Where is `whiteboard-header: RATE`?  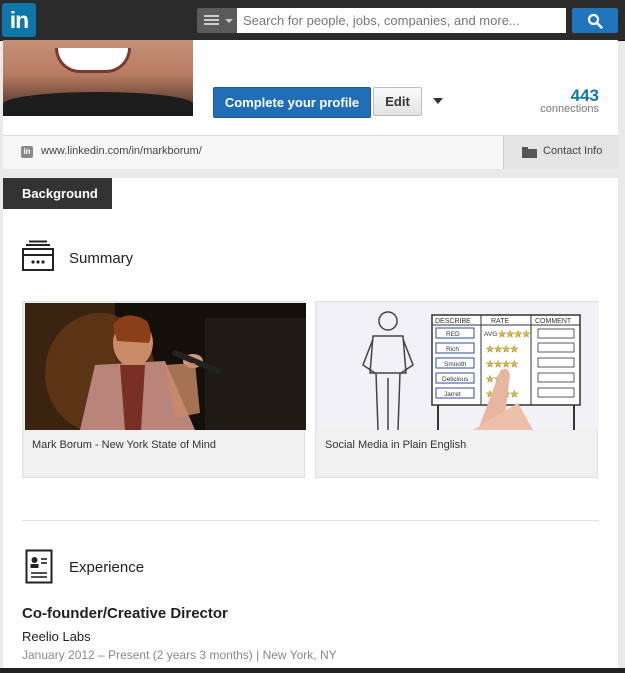
whiteboard-header: RATE is located at coordinates (500, 321).